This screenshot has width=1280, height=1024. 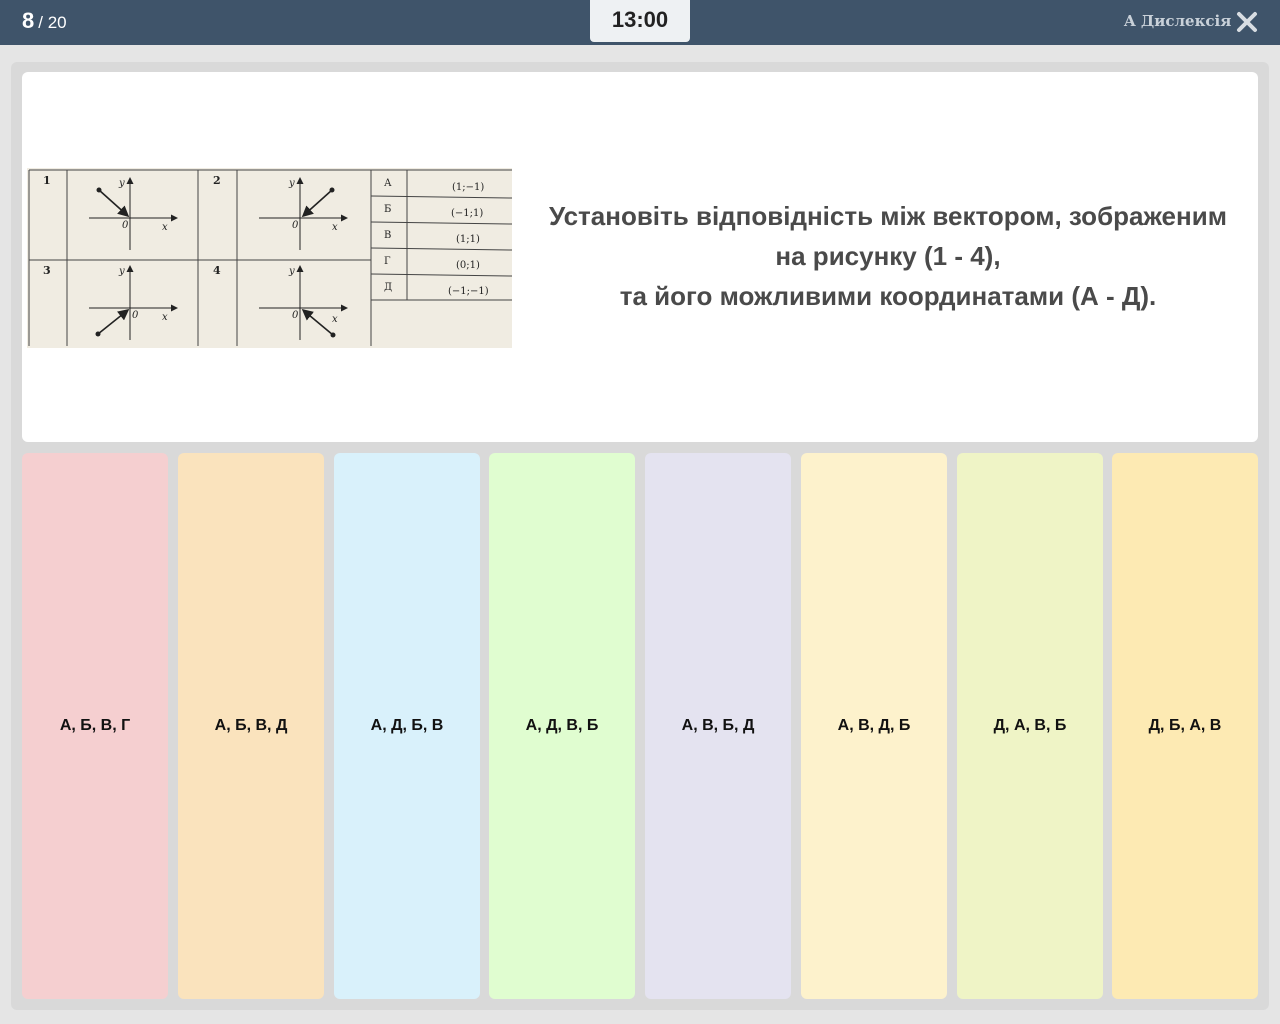 I want to click on answer-label: Д, А, В, Б, so click(x=1030, y=725).